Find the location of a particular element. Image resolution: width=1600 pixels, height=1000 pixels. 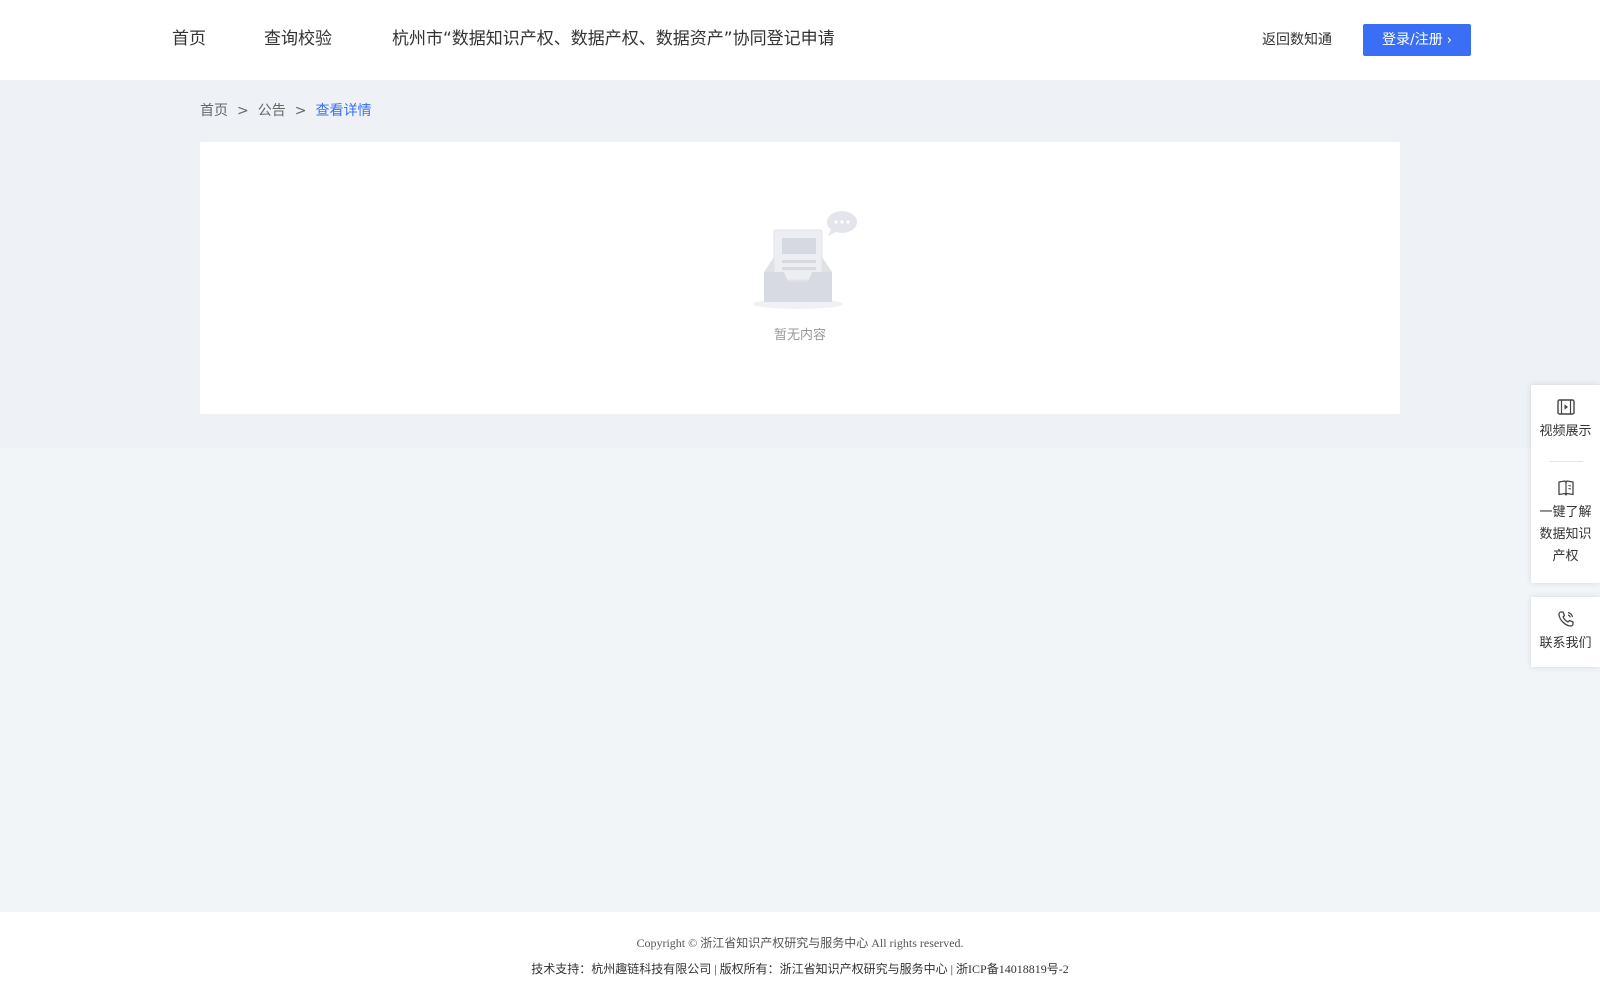

floating-tools-panel: 视频展示 一键了解 数据知识 产权 is located at coordinates (1565, 484).